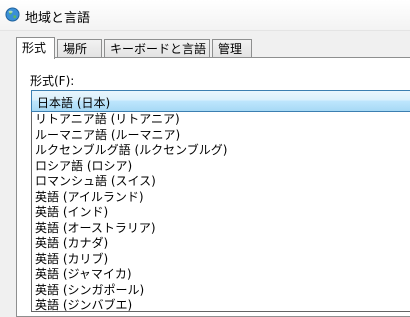 The image size is (410, 317). I want to click on tab-format: 形式, so click(35, 48).